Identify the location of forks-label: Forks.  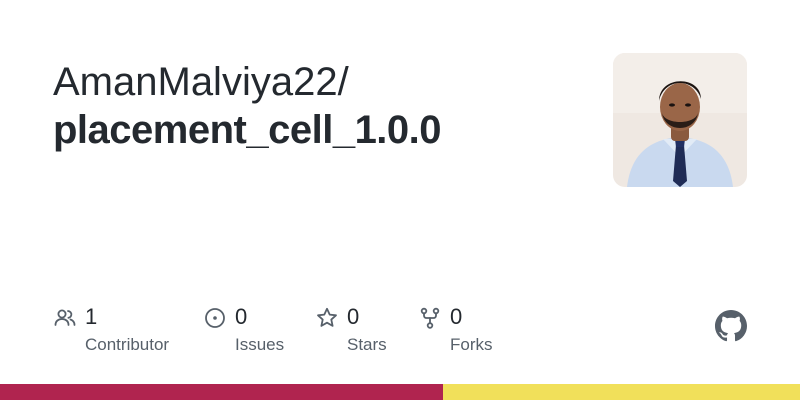
(471, 344).